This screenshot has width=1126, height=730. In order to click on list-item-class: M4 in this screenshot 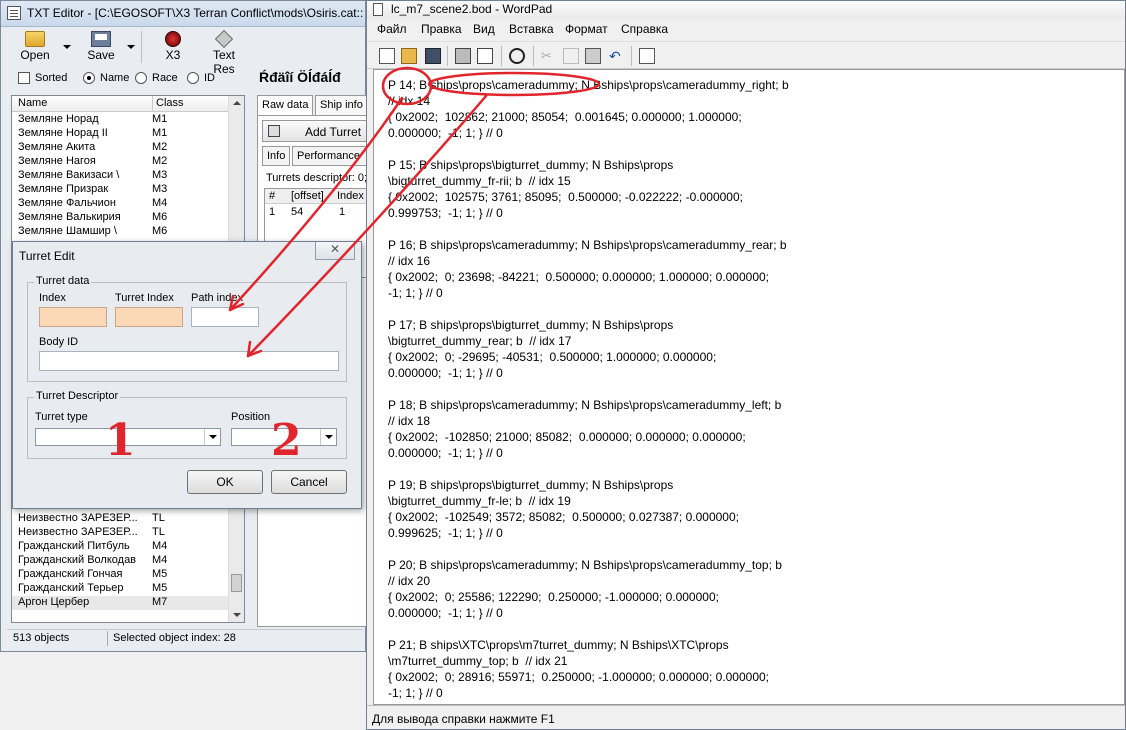, I will do `click(160, 203)`.